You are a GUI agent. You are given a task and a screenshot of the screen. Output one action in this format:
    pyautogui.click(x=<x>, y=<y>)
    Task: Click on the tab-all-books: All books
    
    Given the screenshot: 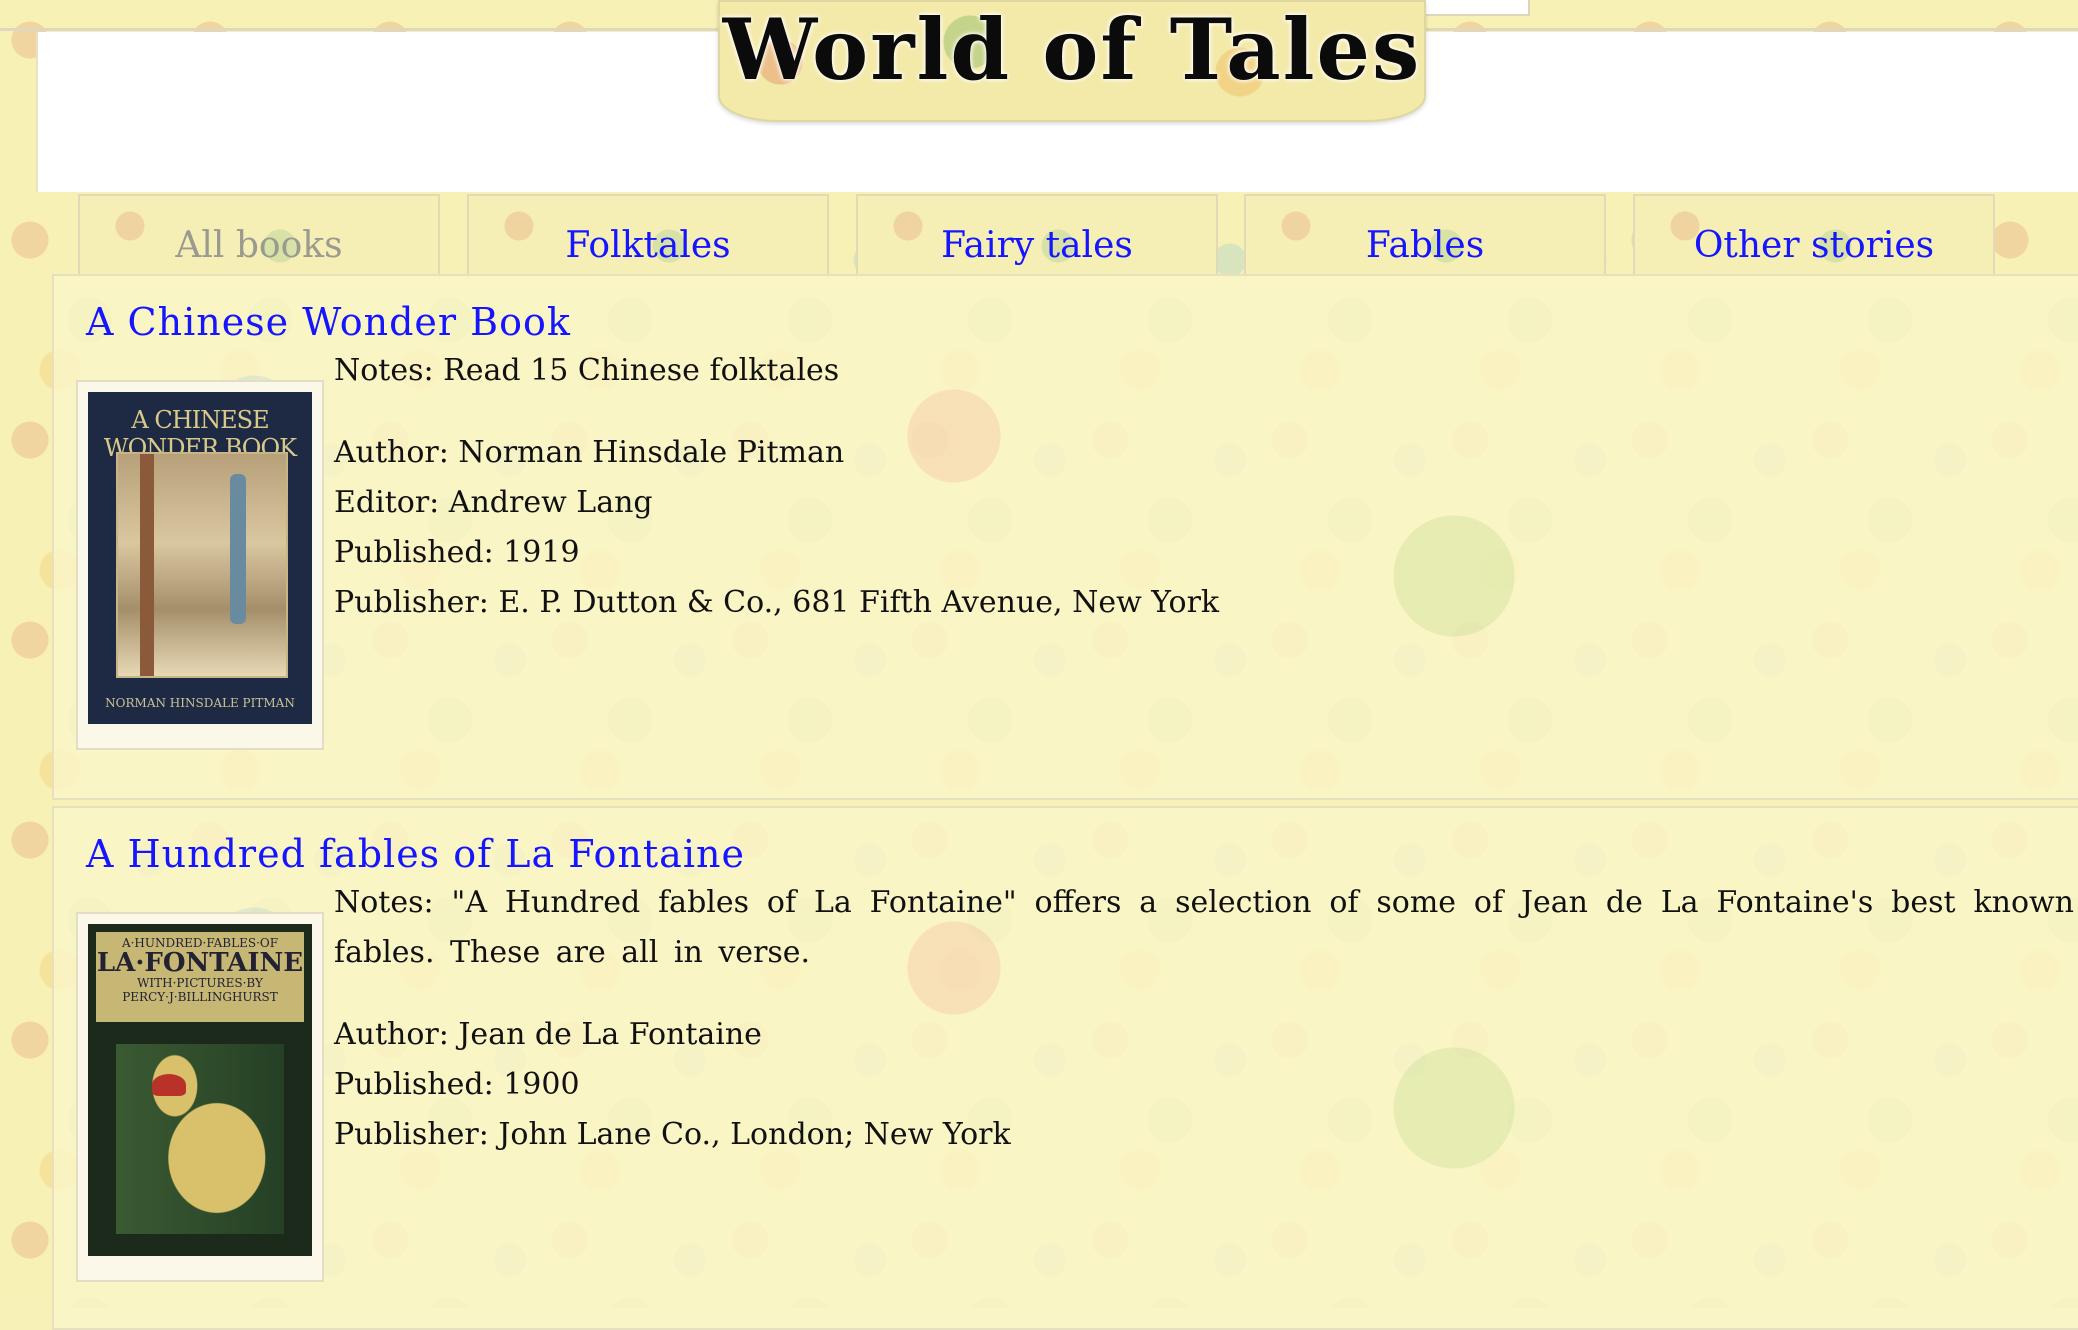 What is the action you would take?
    pyautogui.click(x=259, y=236)
    